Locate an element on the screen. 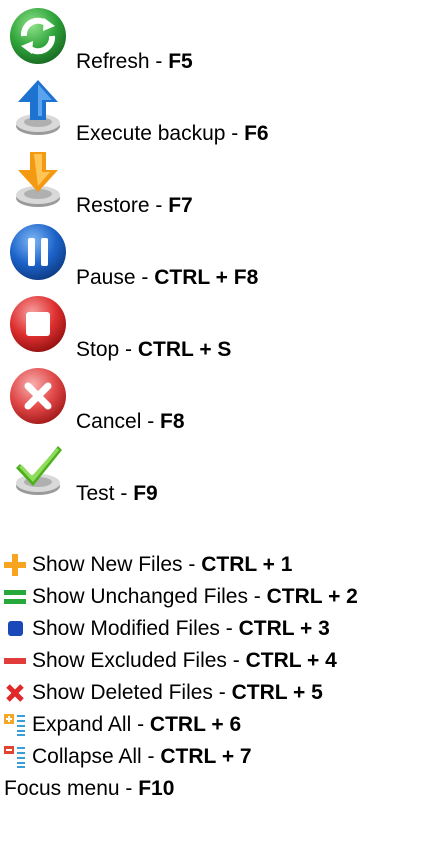 The height and width of the screenshot is (854, 437). show-unchanged-files-label: Show Unchanged Files - CTRL + 2 is located at coordinates (195, 596).